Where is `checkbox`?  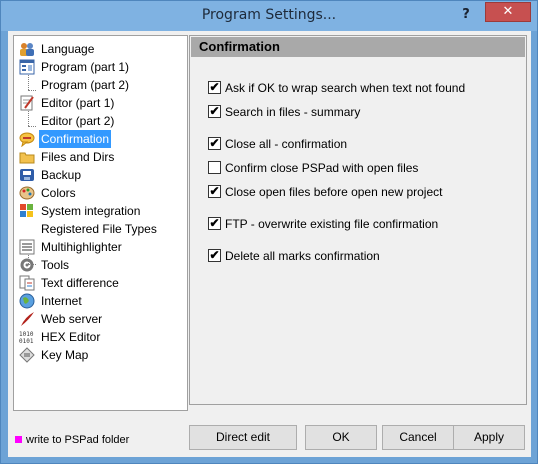 checkbox is located at coordinates (214, 167).